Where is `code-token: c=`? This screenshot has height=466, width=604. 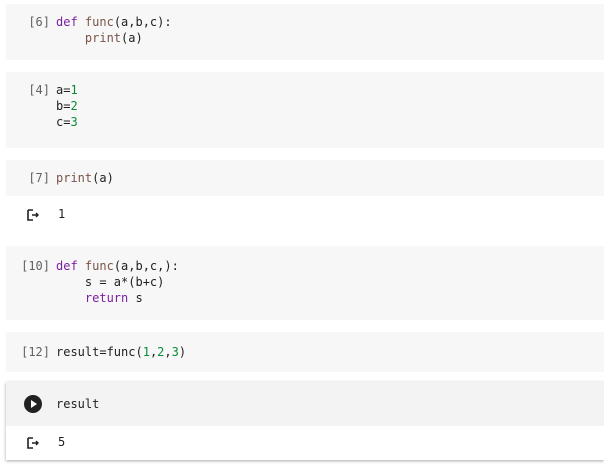
code-token: c= is located at coordinates (63, 122).